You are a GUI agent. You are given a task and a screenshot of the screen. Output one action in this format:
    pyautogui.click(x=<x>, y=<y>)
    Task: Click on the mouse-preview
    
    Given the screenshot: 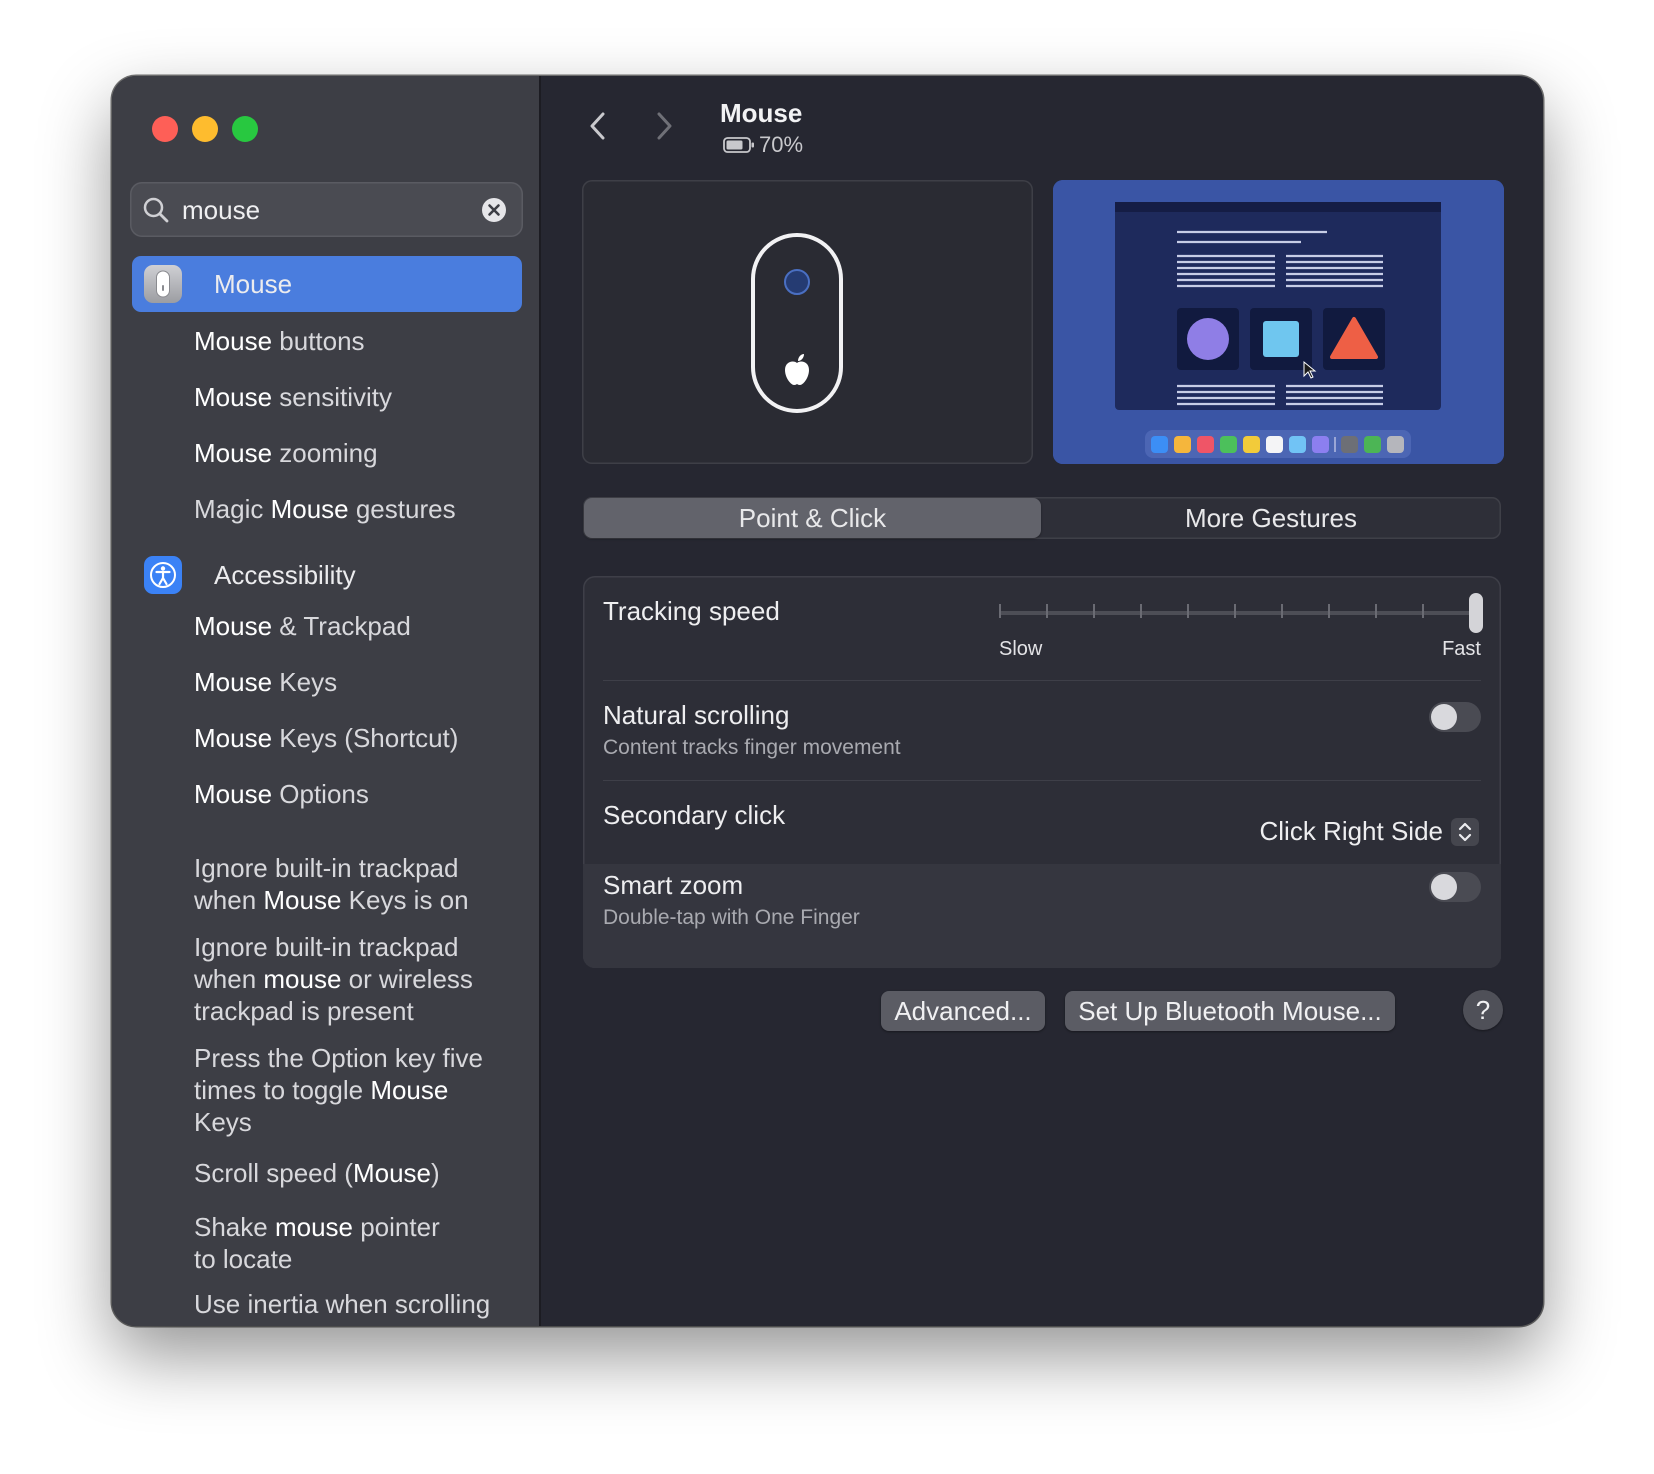 What is the action you would take?
    pyautogui.click(x=807, y=322)
    